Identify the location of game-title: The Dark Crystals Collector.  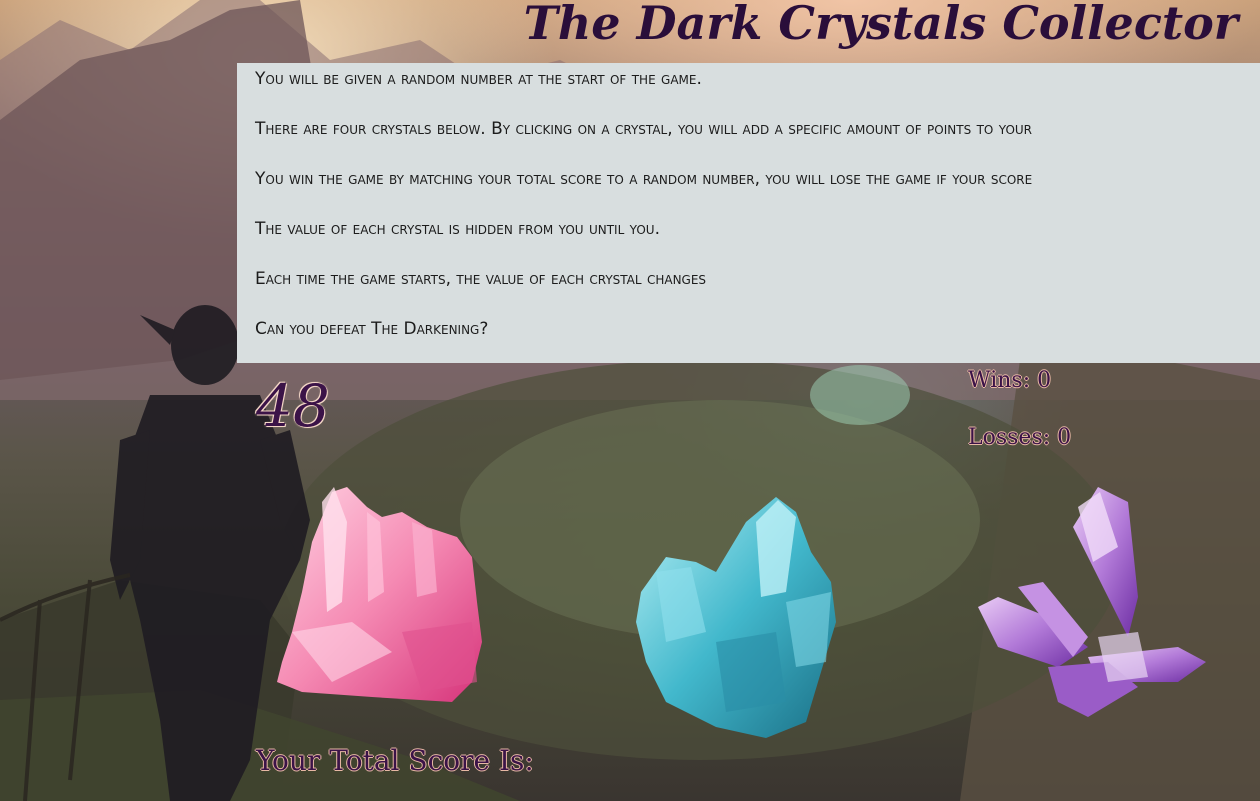
(880, 25).